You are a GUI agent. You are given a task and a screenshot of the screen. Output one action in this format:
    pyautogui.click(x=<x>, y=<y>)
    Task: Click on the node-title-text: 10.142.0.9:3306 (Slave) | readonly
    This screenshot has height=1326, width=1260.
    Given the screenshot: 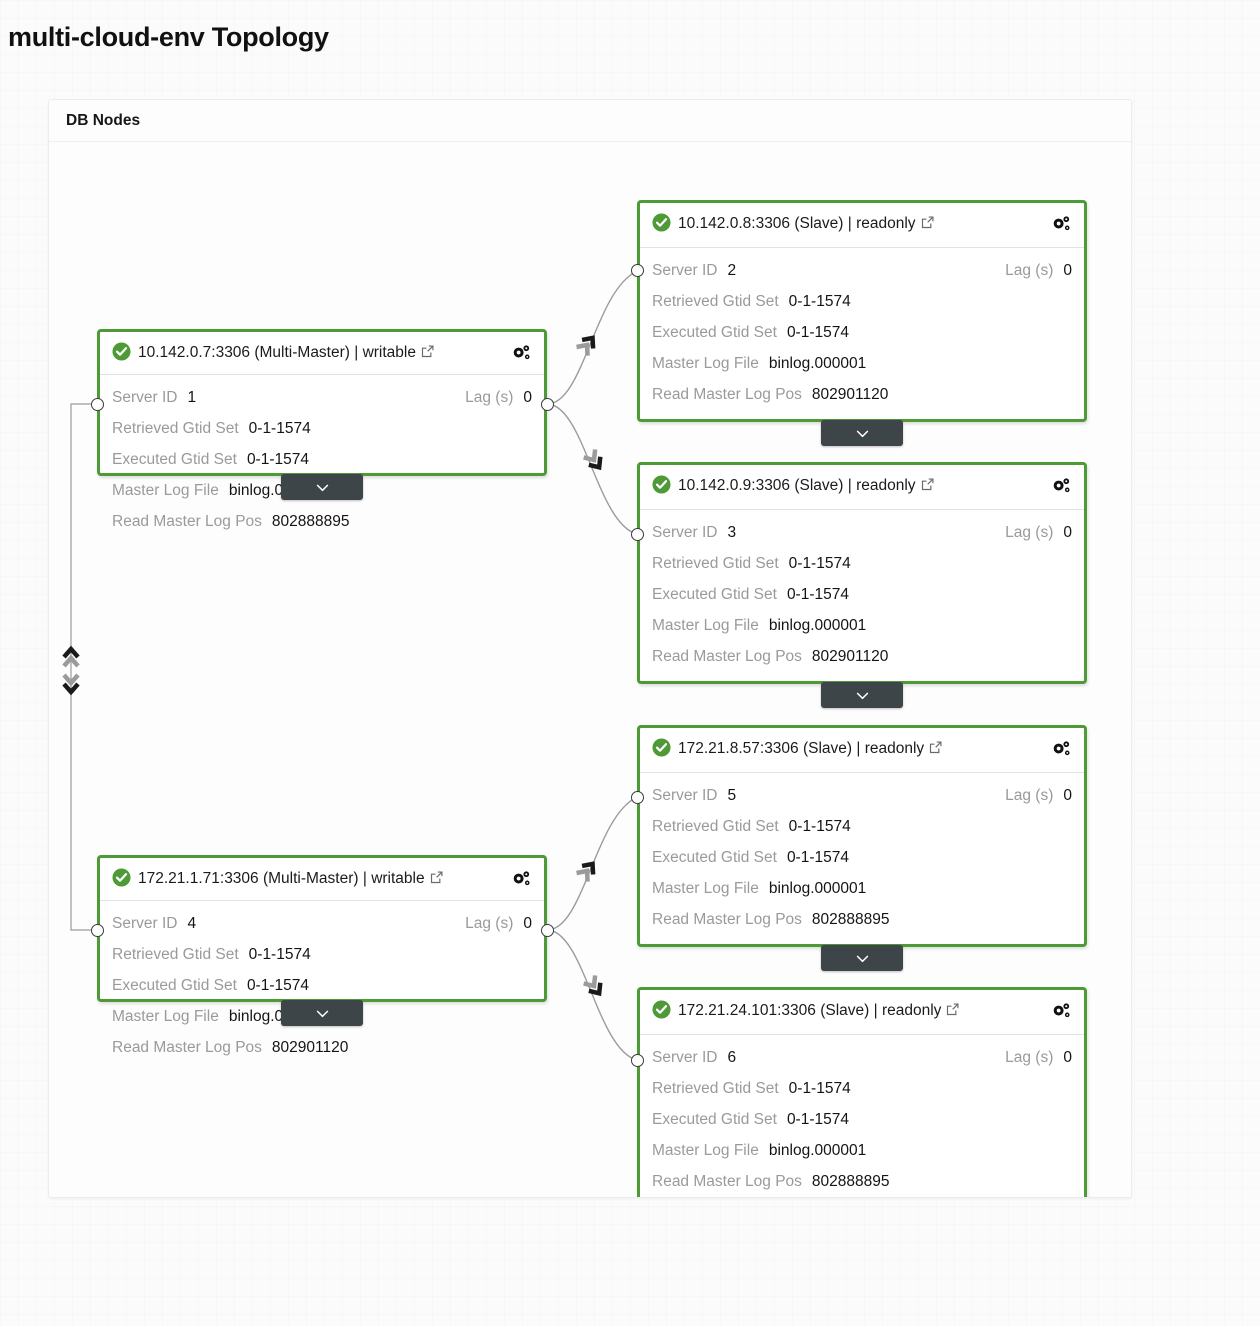 What is the action you would take?
    pyautogui.click(x=797, y=485)
    